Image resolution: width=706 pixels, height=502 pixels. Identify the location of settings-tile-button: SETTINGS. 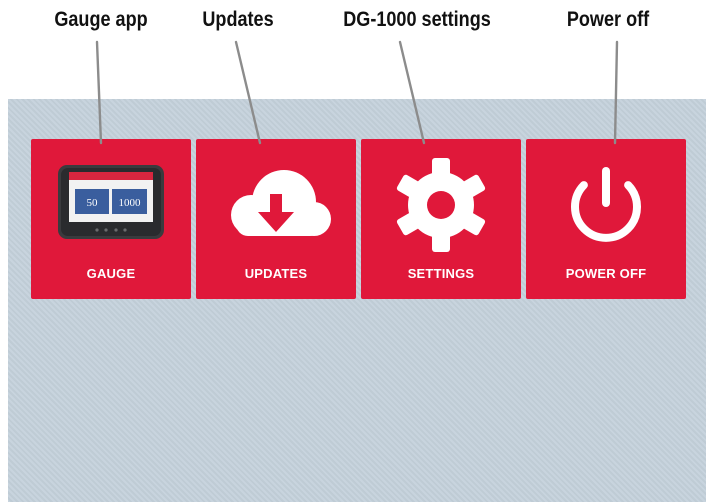
(441, 219).